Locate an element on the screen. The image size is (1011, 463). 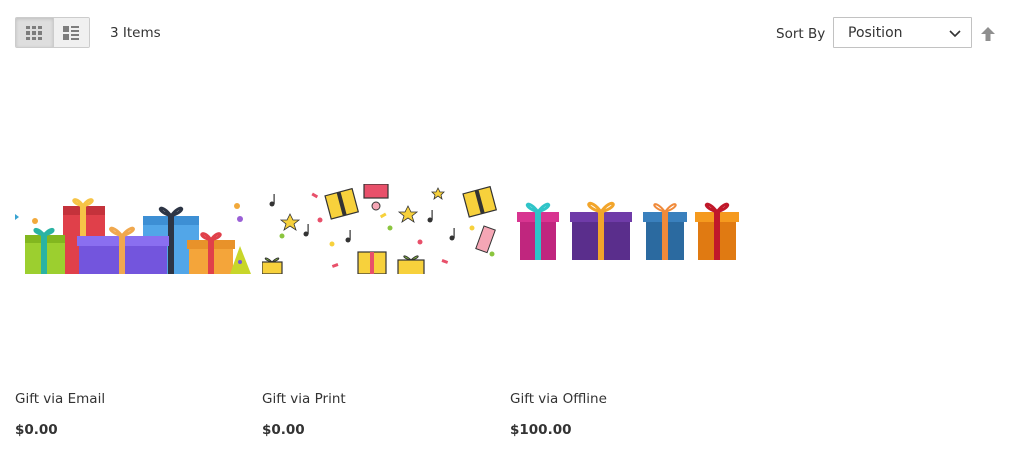
list-view-button is located at coordinates (70, 32).